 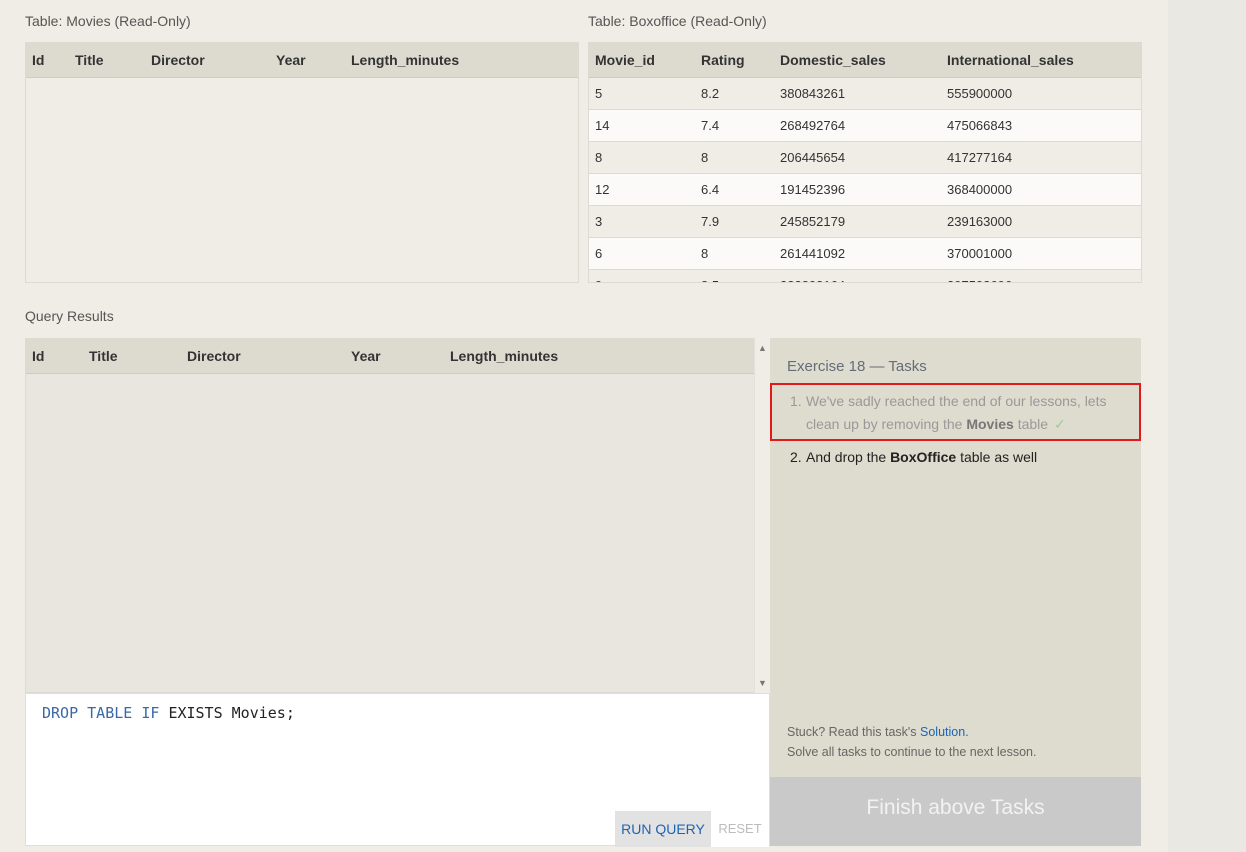 I want to click on boxoffice-col-domestic: Domestic_sales, so click(x=857, y=60).